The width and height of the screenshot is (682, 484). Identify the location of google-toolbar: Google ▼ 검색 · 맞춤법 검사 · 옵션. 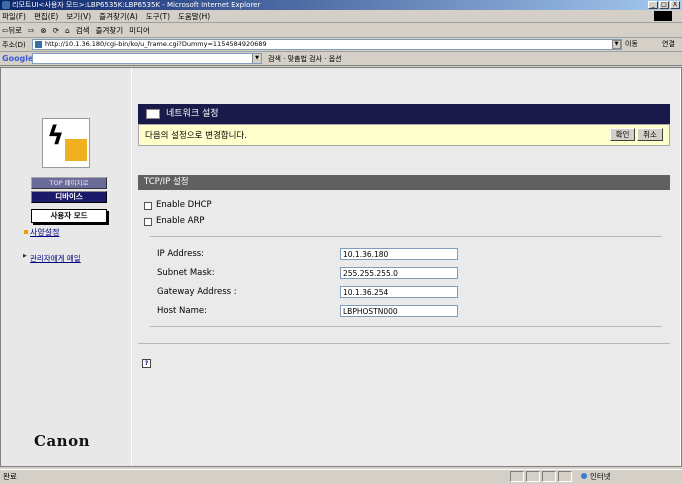
(341, 59).